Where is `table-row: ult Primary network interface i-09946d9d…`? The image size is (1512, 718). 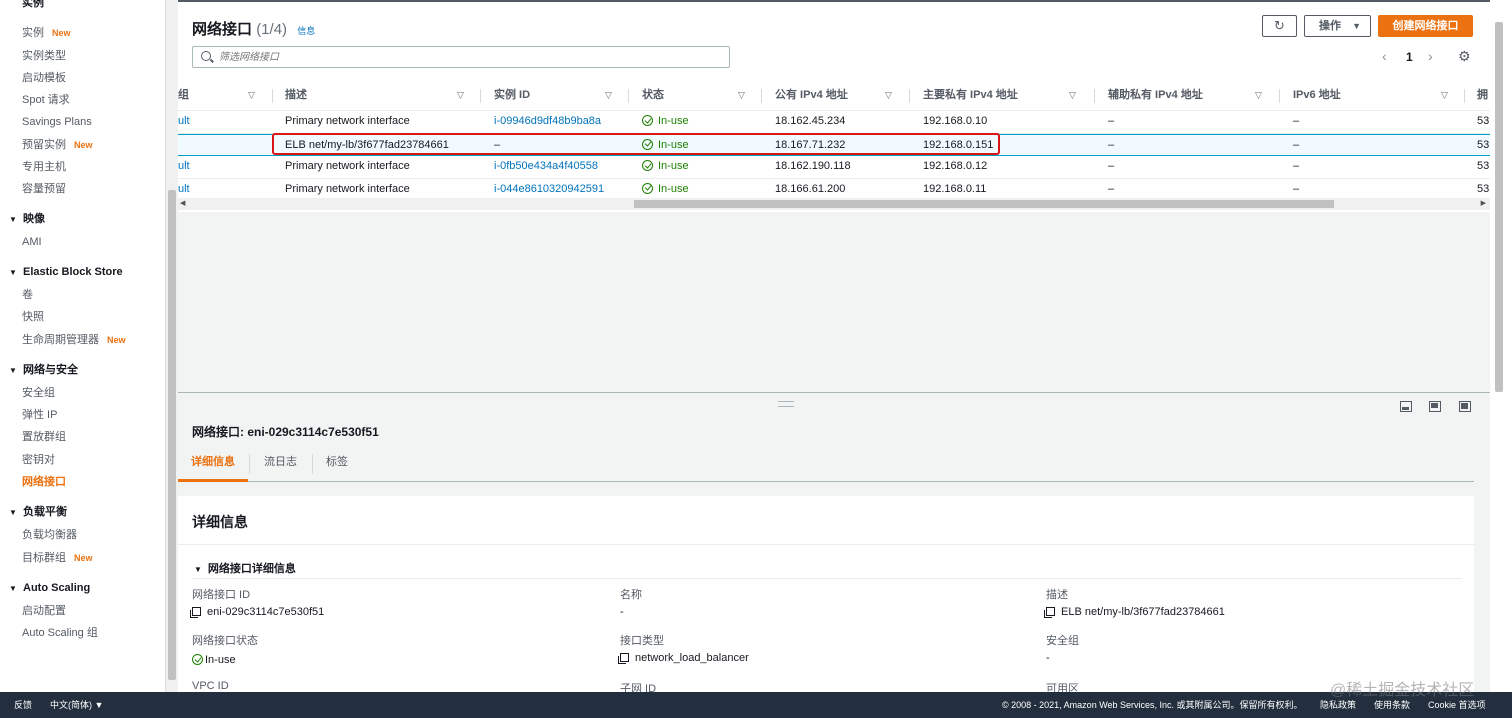
table-row: ult Primary network interface i-09946d9d… is located at coordinates (834, 122).